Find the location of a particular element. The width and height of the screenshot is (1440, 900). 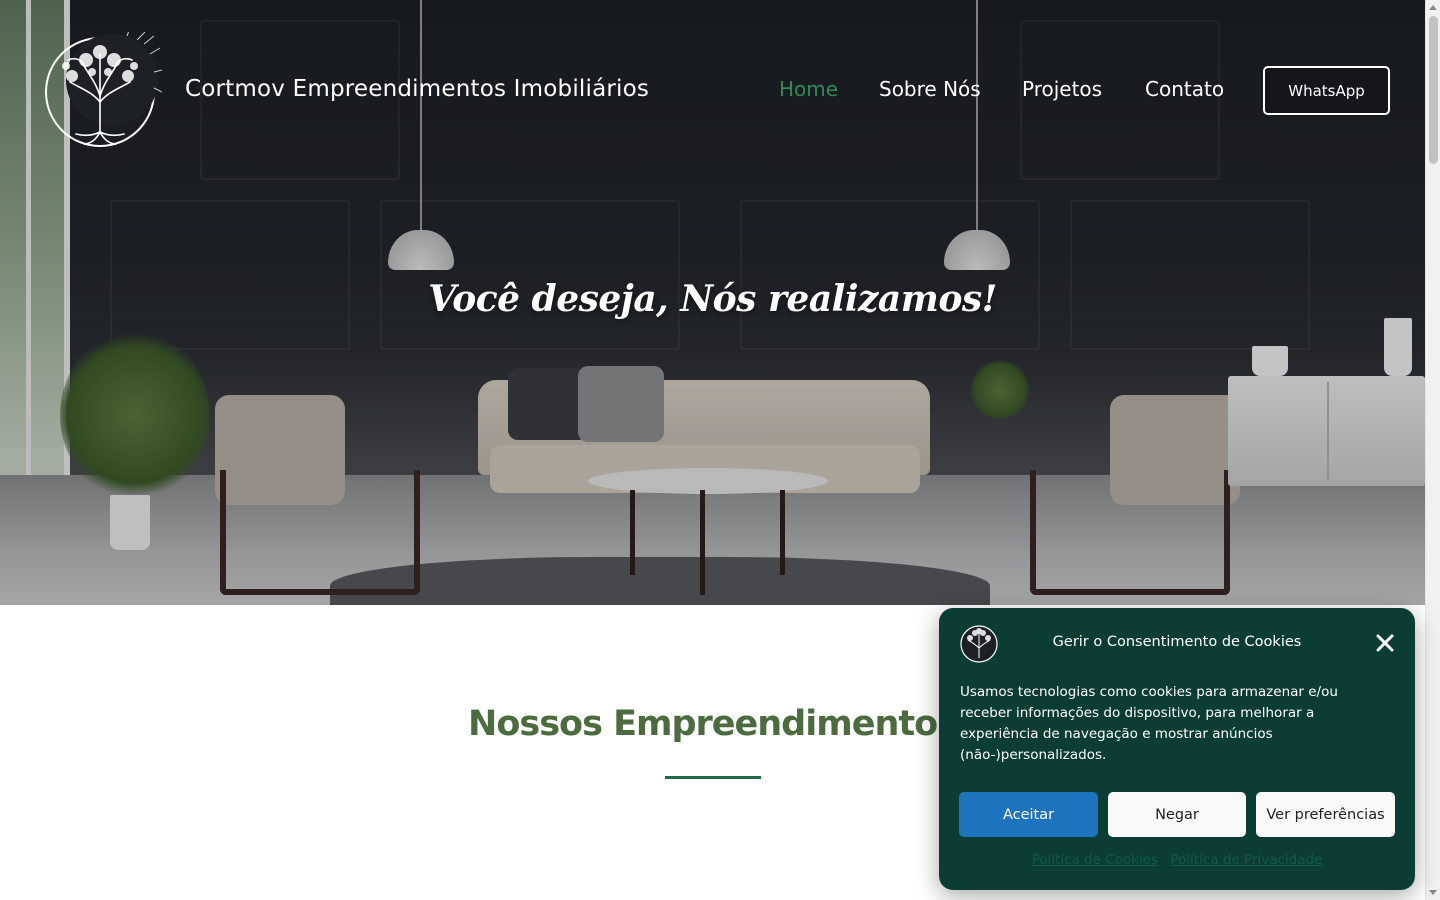

whatsapp-button: WhatsApp is located at coordinates (1326, 90).